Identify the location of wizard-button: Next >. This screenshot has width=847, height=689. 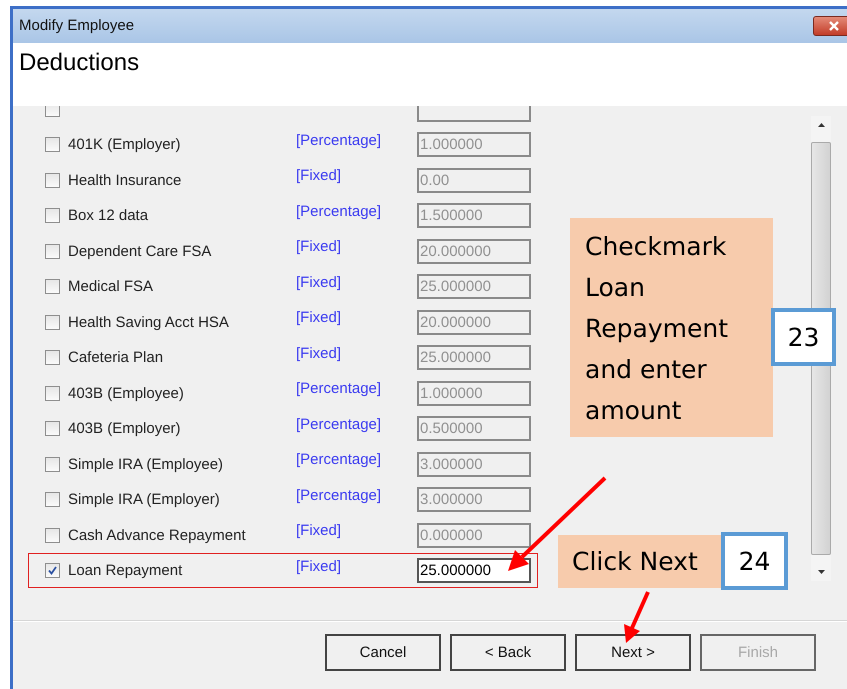
(633, 652).